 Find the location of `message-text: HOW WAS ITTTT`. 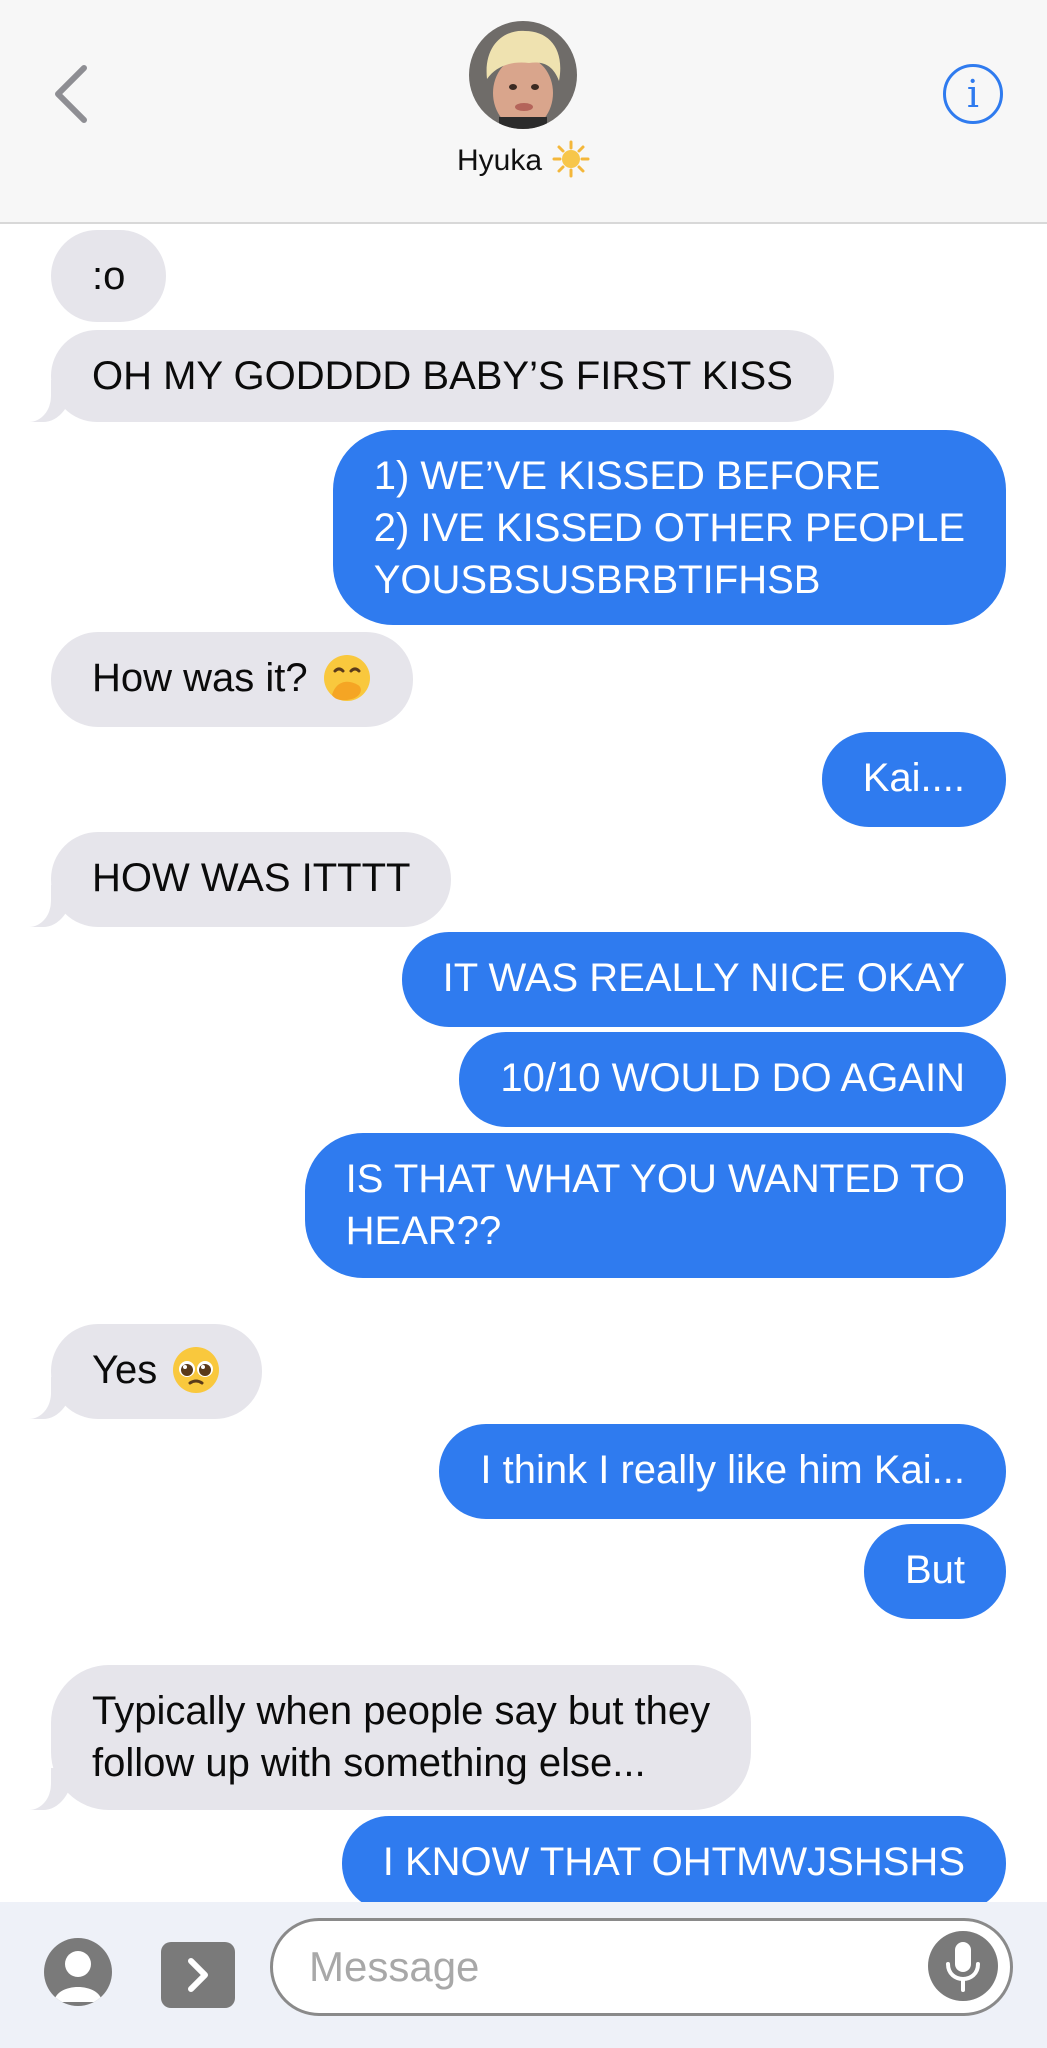

message-text: HOW WAS ITTTT is located at coordinates (251, 878).